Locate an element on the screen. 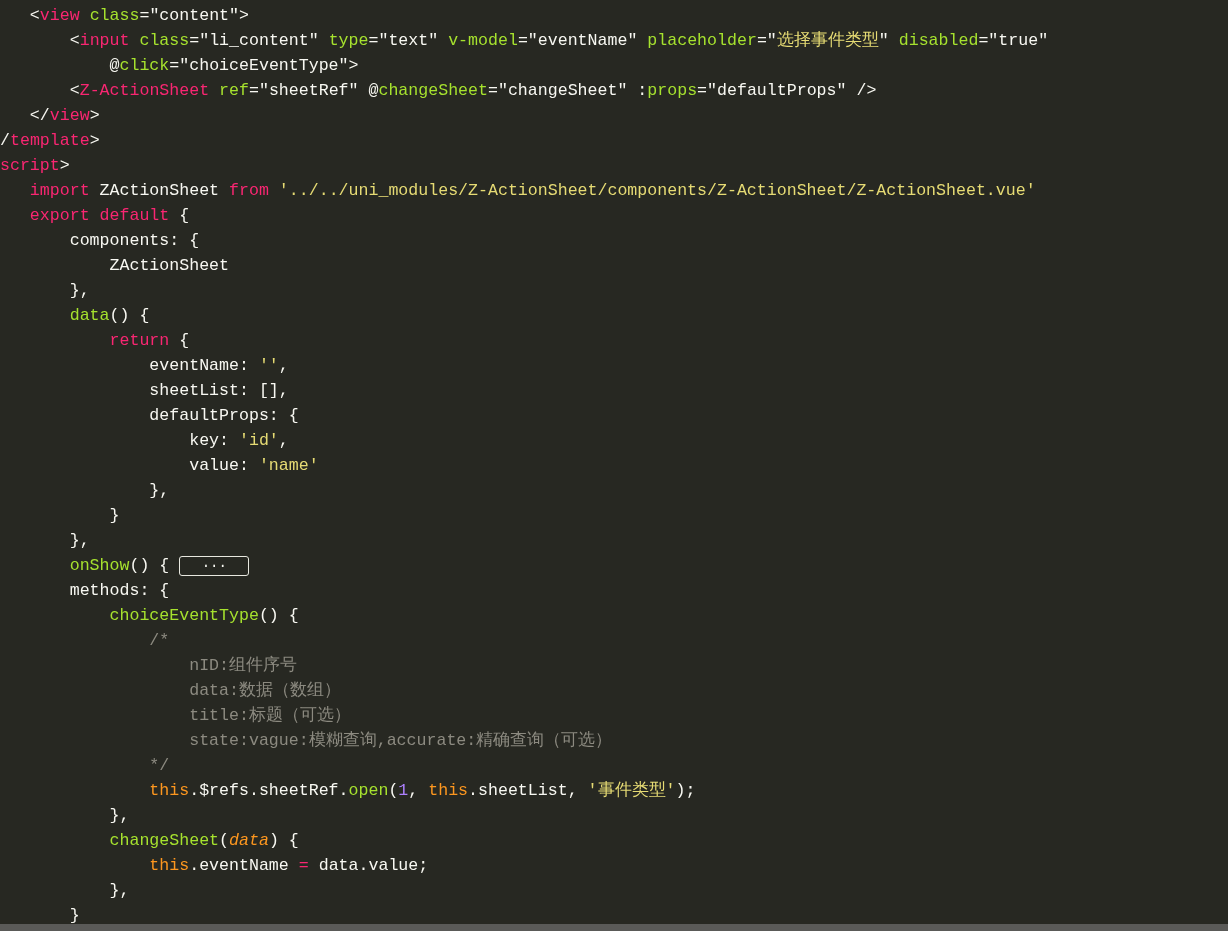 The image size is (1228, 931). code-line: */ is located at coordinates (159, 766).